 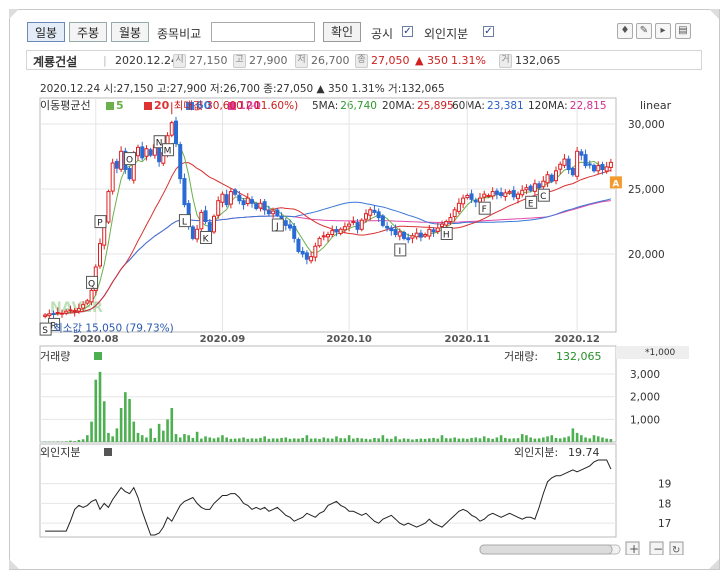 I want to click on confirm-button: 확인, so click(x=342, y=32).